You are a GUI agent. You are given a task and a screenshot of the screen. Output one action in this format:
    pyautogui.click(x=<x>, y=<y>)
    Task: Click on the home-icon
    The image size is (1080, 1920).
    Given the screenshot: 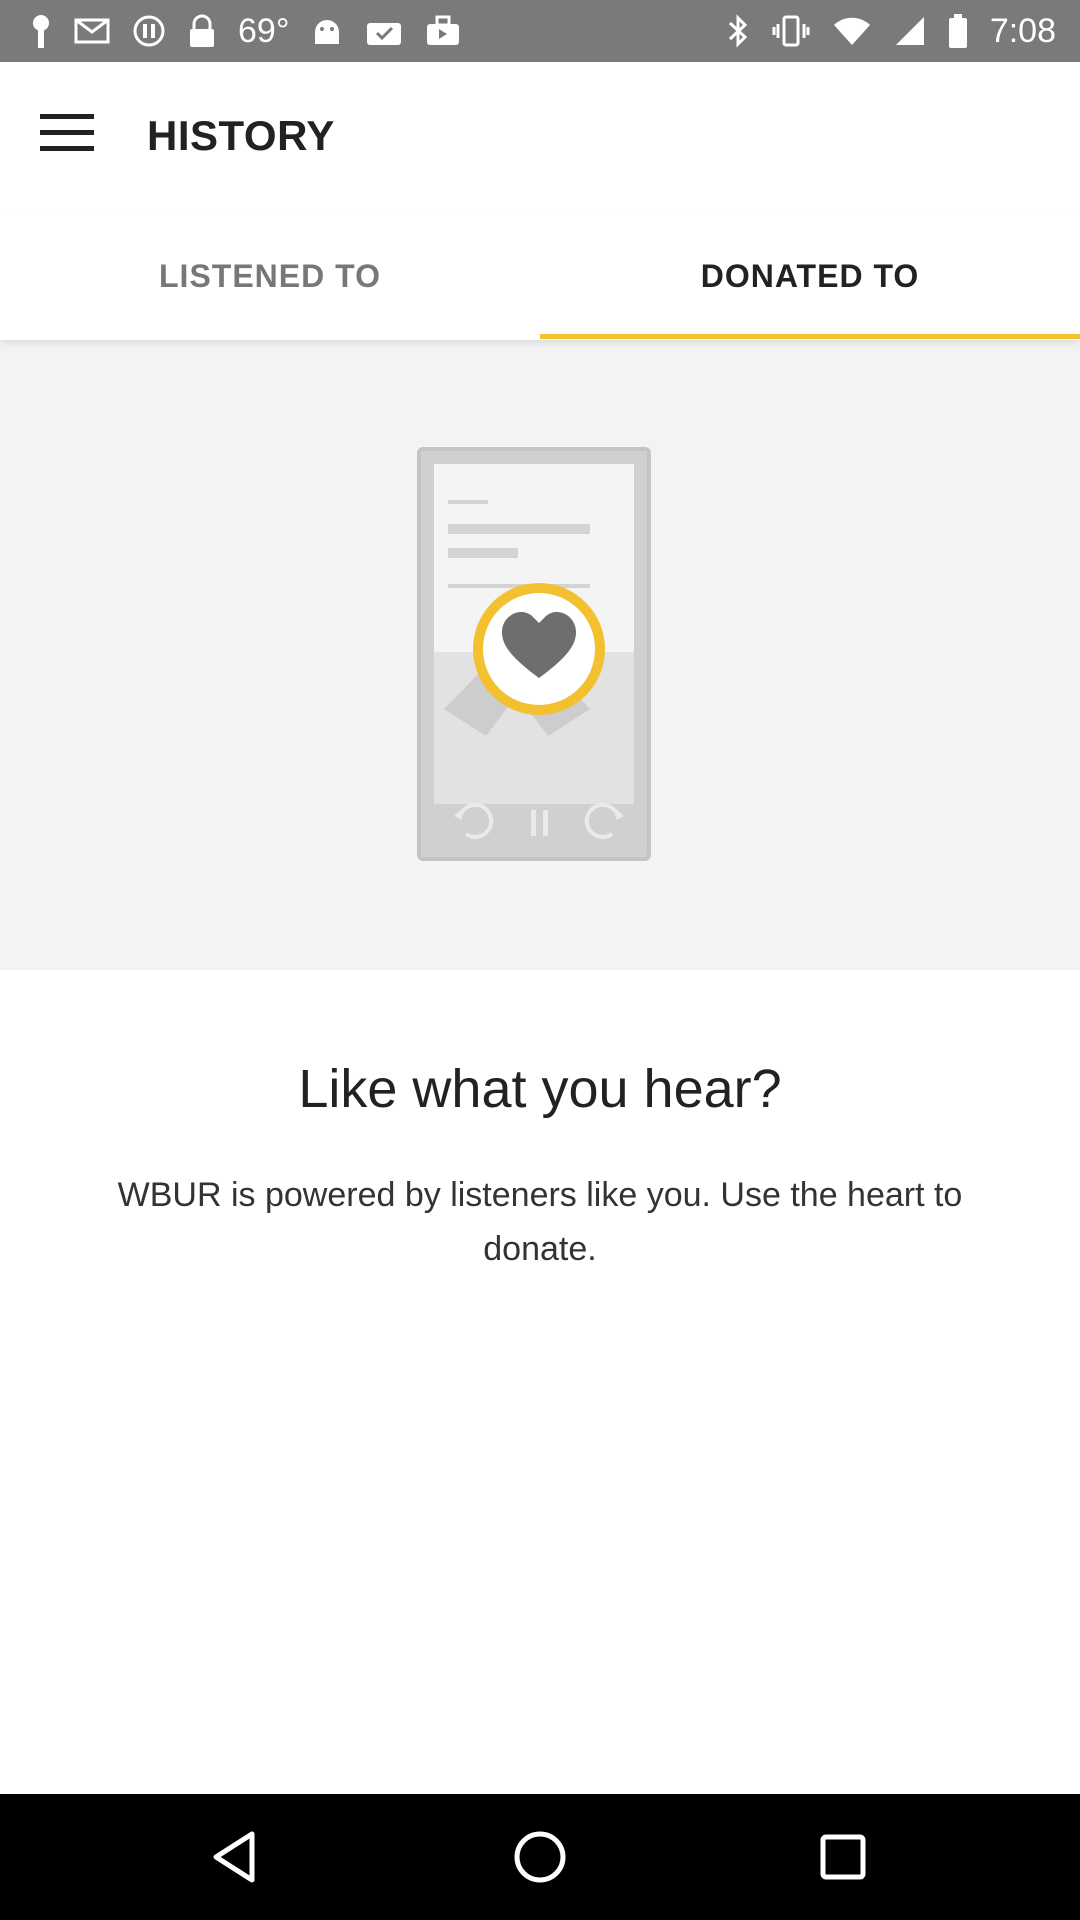 What is the action you would take?
    pyautogui.click(x=540, y=1857)
    